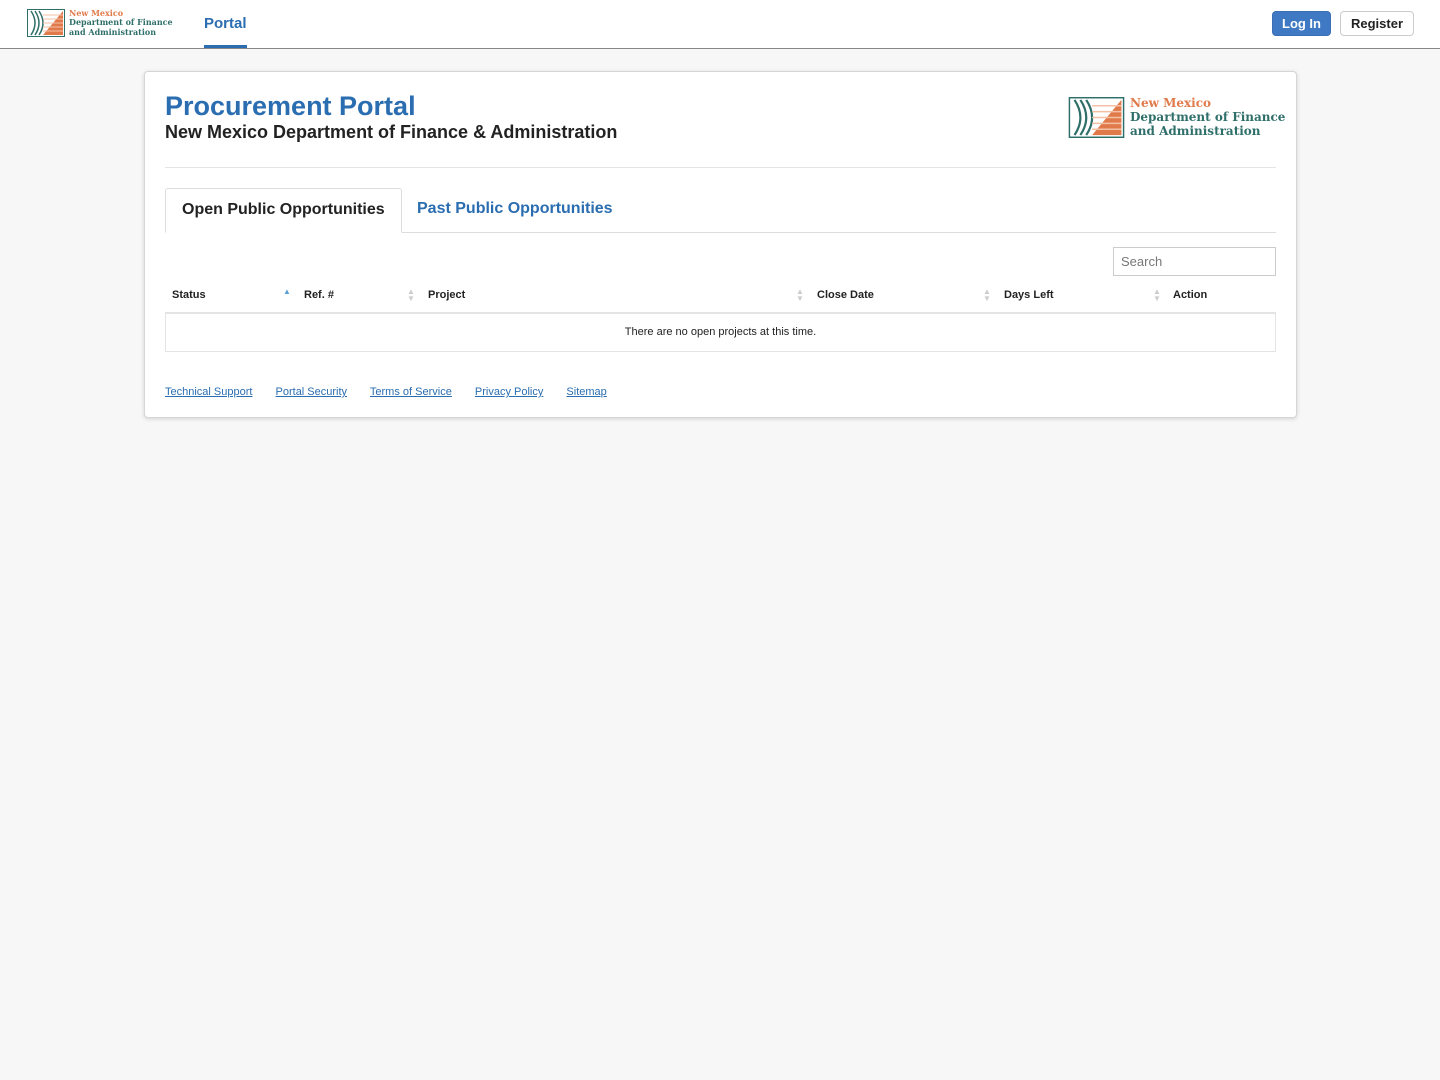 This screenshot has height=1080, width=1440. Describe the element at coordinates (845, 295) in the screenshot. I see `column-header-close-date: Close Date` at that location.